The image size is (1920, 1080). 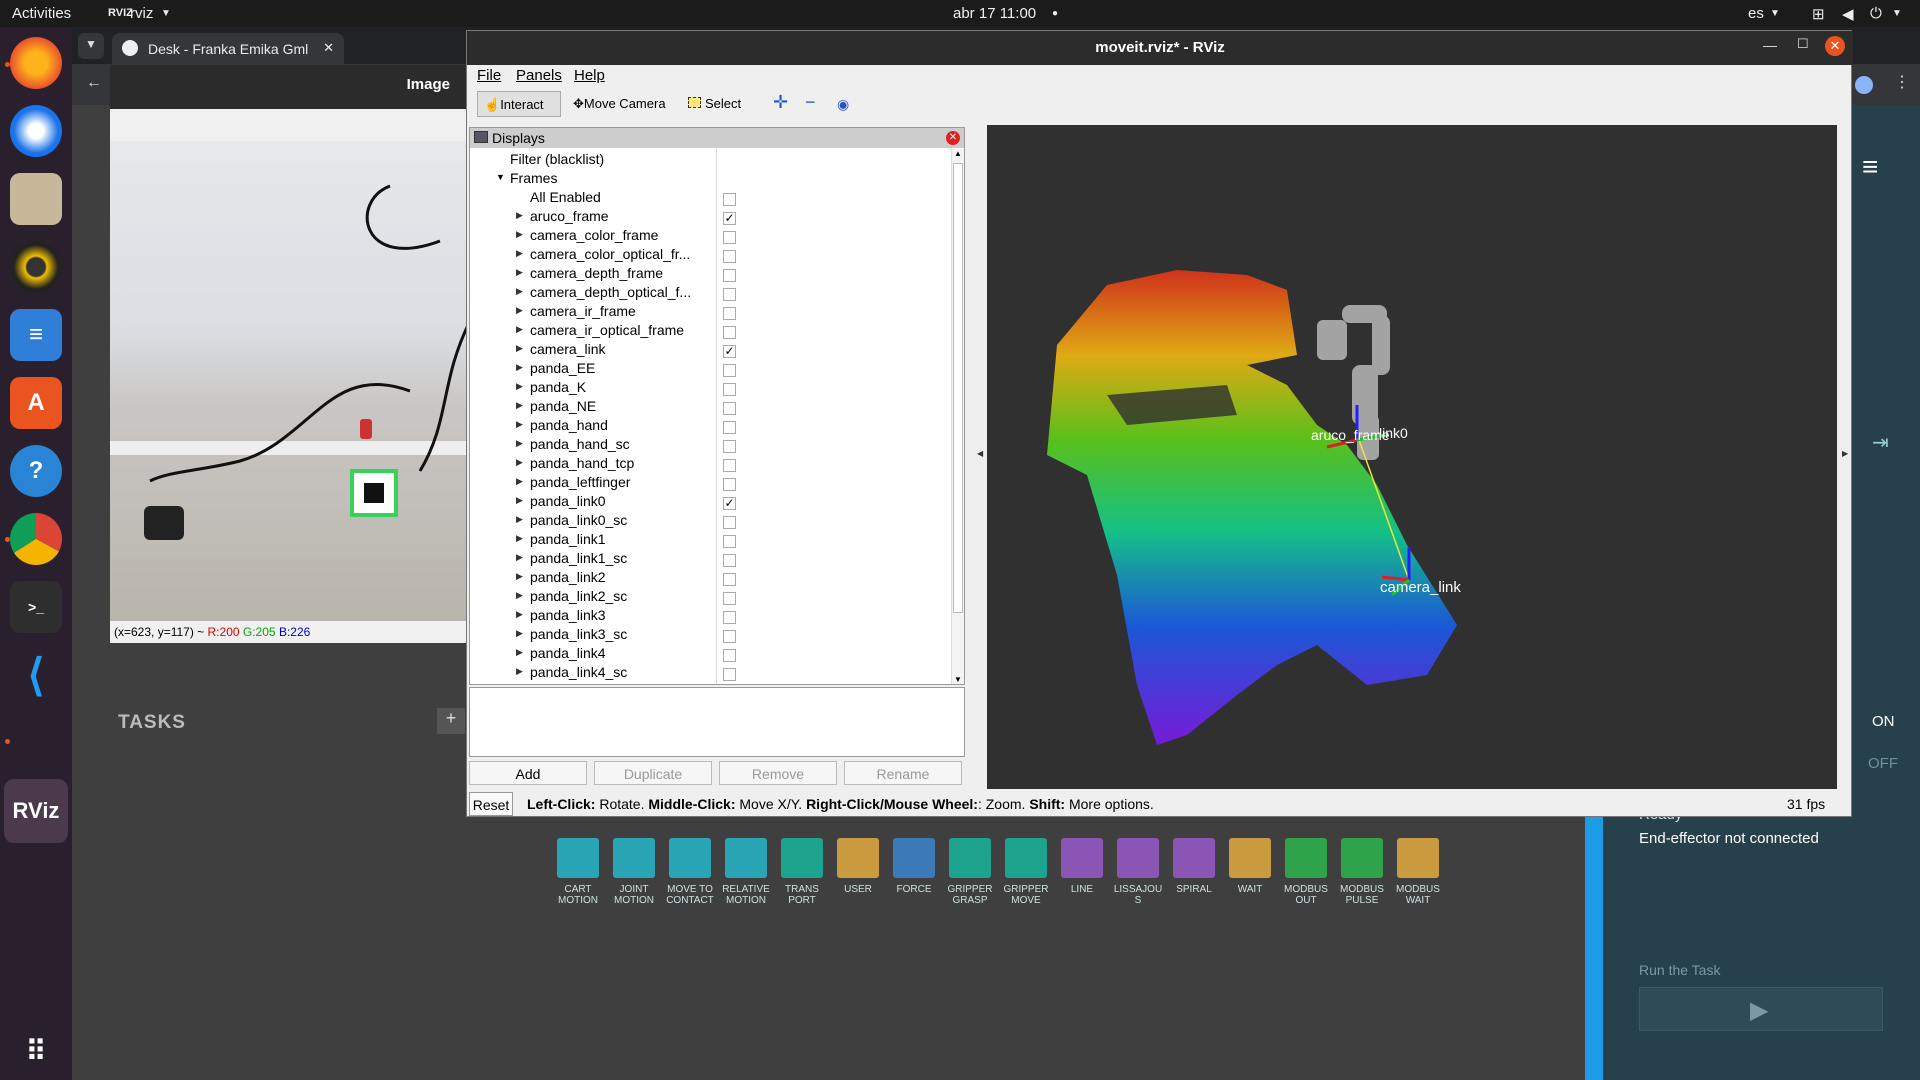 I want to click on interact-tool-button: ☝Interact, so click(x=519, y=104).